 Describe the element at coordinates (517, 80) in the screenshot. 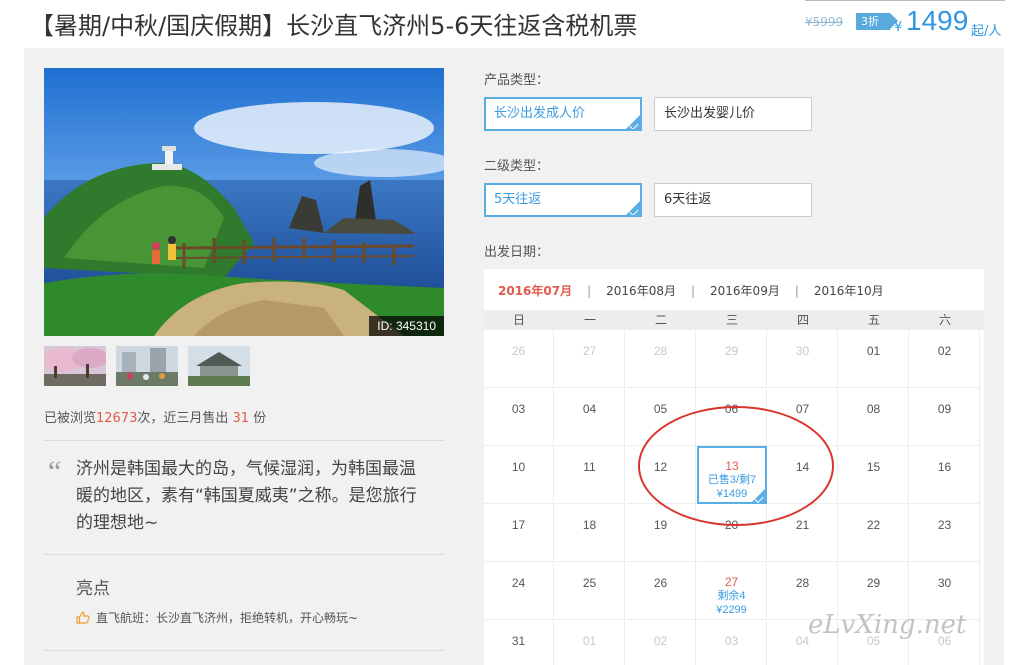

I see `product-type-label: 产品类型：` at that location.